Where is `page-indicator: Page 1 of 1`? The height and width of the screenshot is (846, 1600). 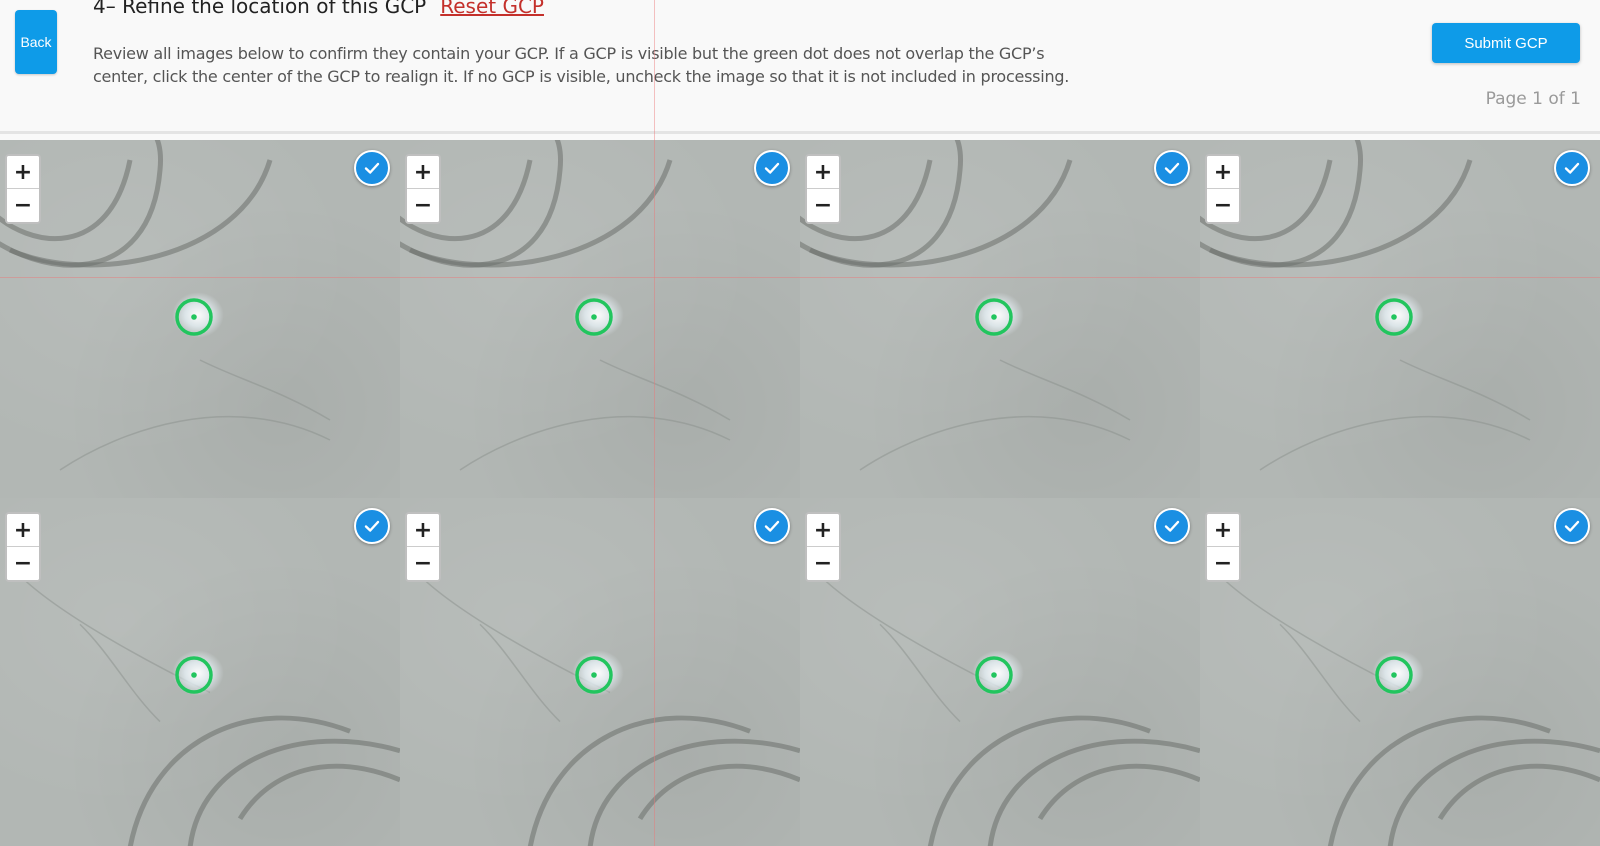 page-indicator: Page 1 of 1 is located at coordinates (1533, 99).